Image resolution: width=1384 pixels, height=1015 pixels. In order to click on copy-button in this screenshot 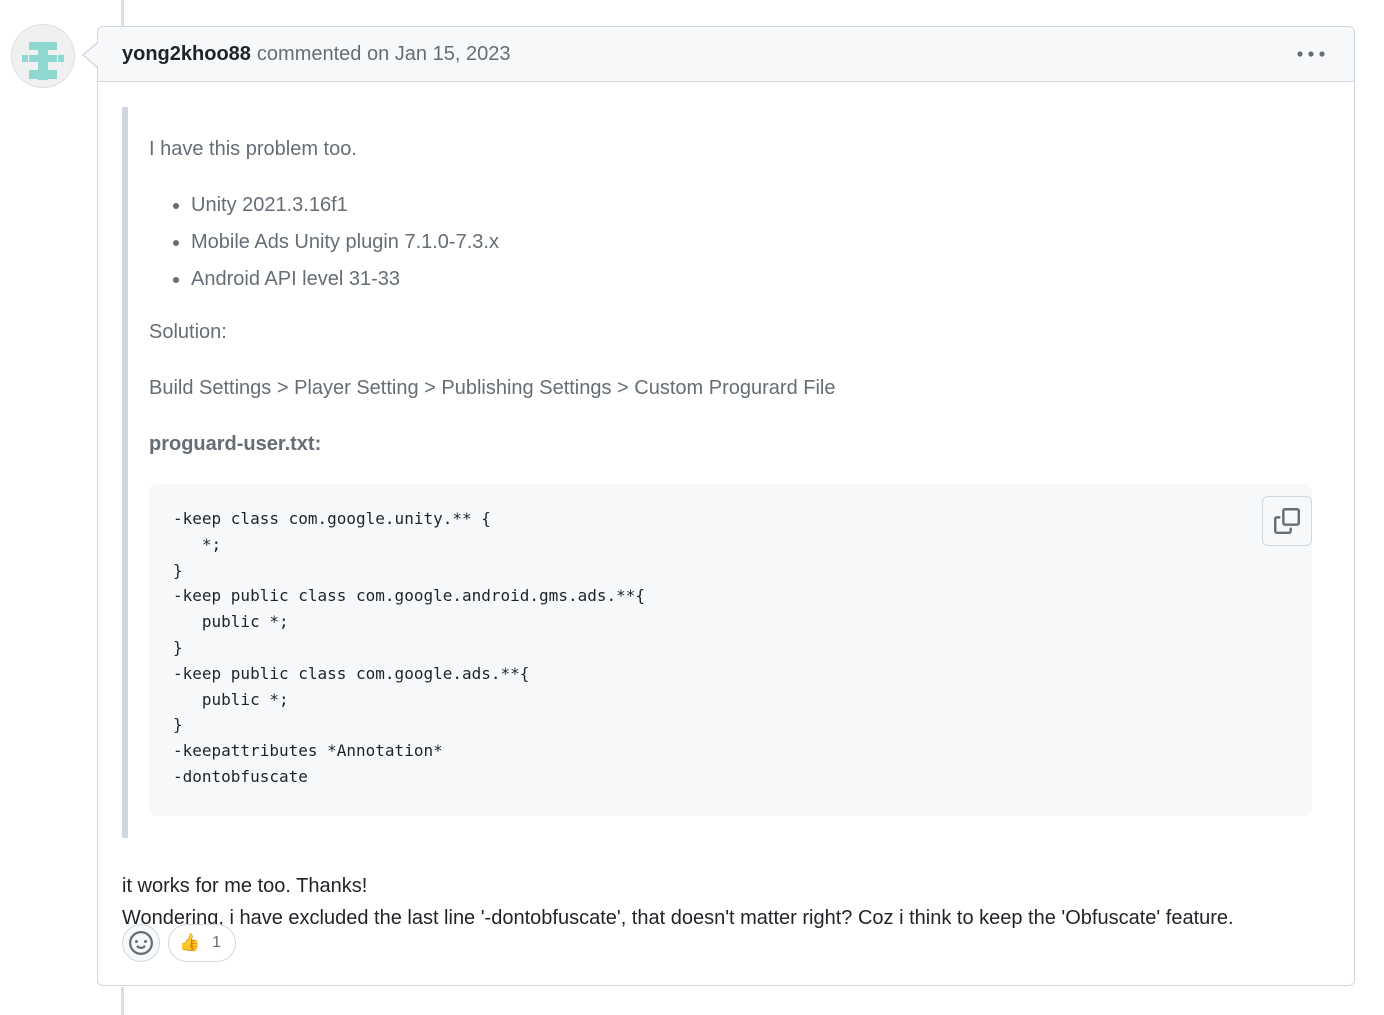, I will do `click(1287, 521)`.